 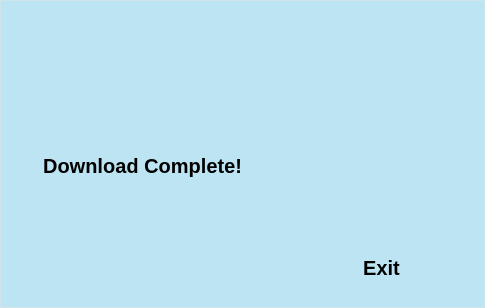 What do you see at coordinates (381, 269) in the screenshot?
I see `exit-button: Exit` at bounding box center [381, 269].